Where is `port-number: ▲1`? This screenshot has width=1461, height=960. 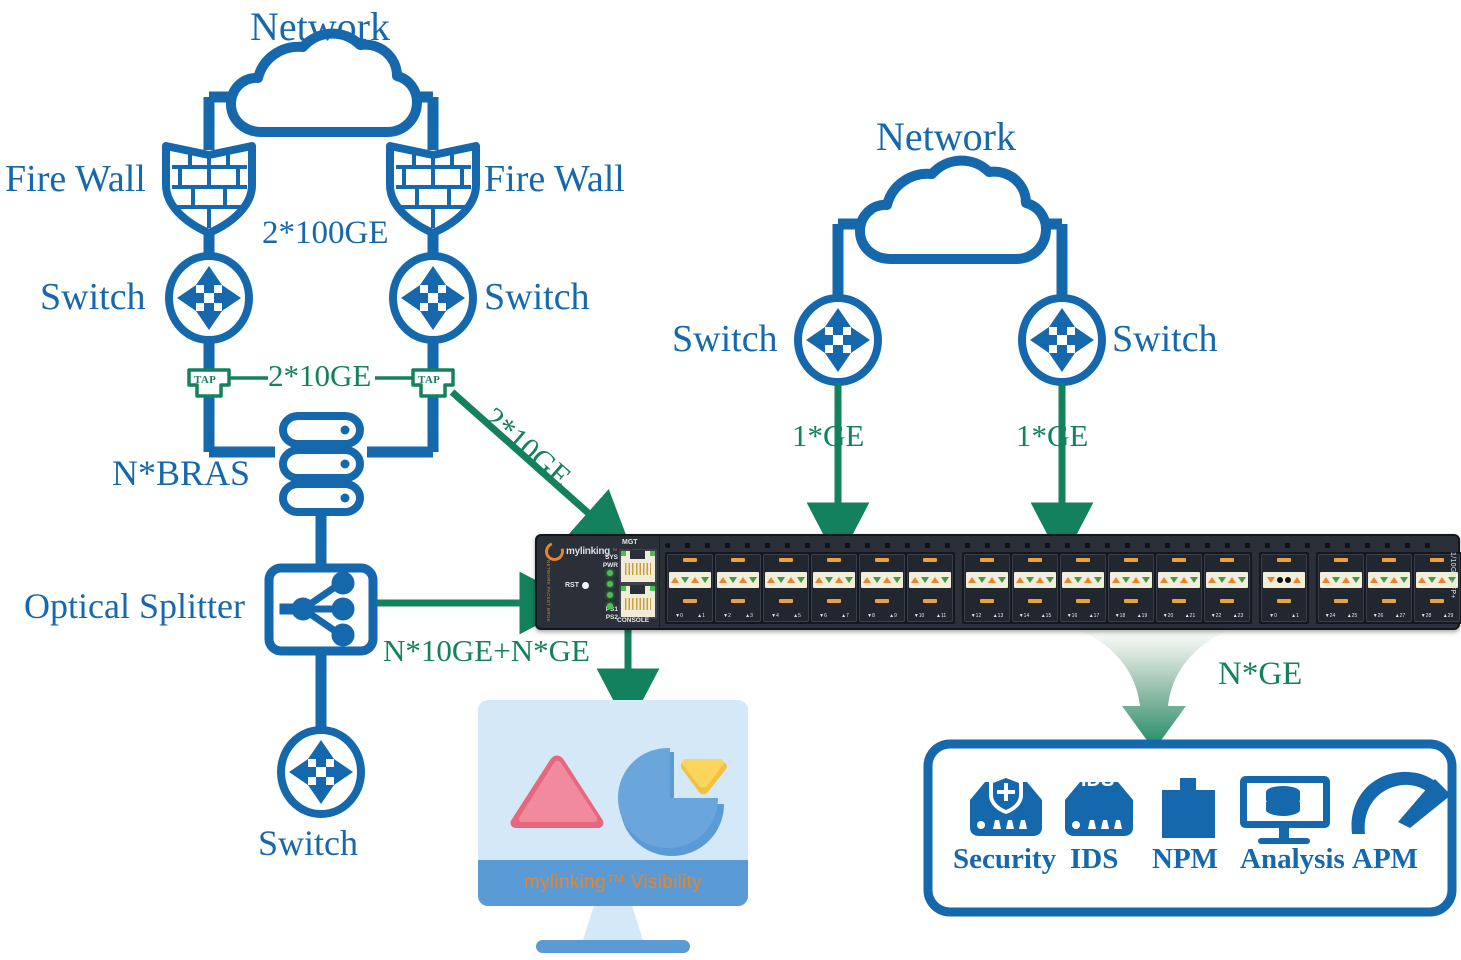
port-number: ▲1 is located at coordinates (701, 615).